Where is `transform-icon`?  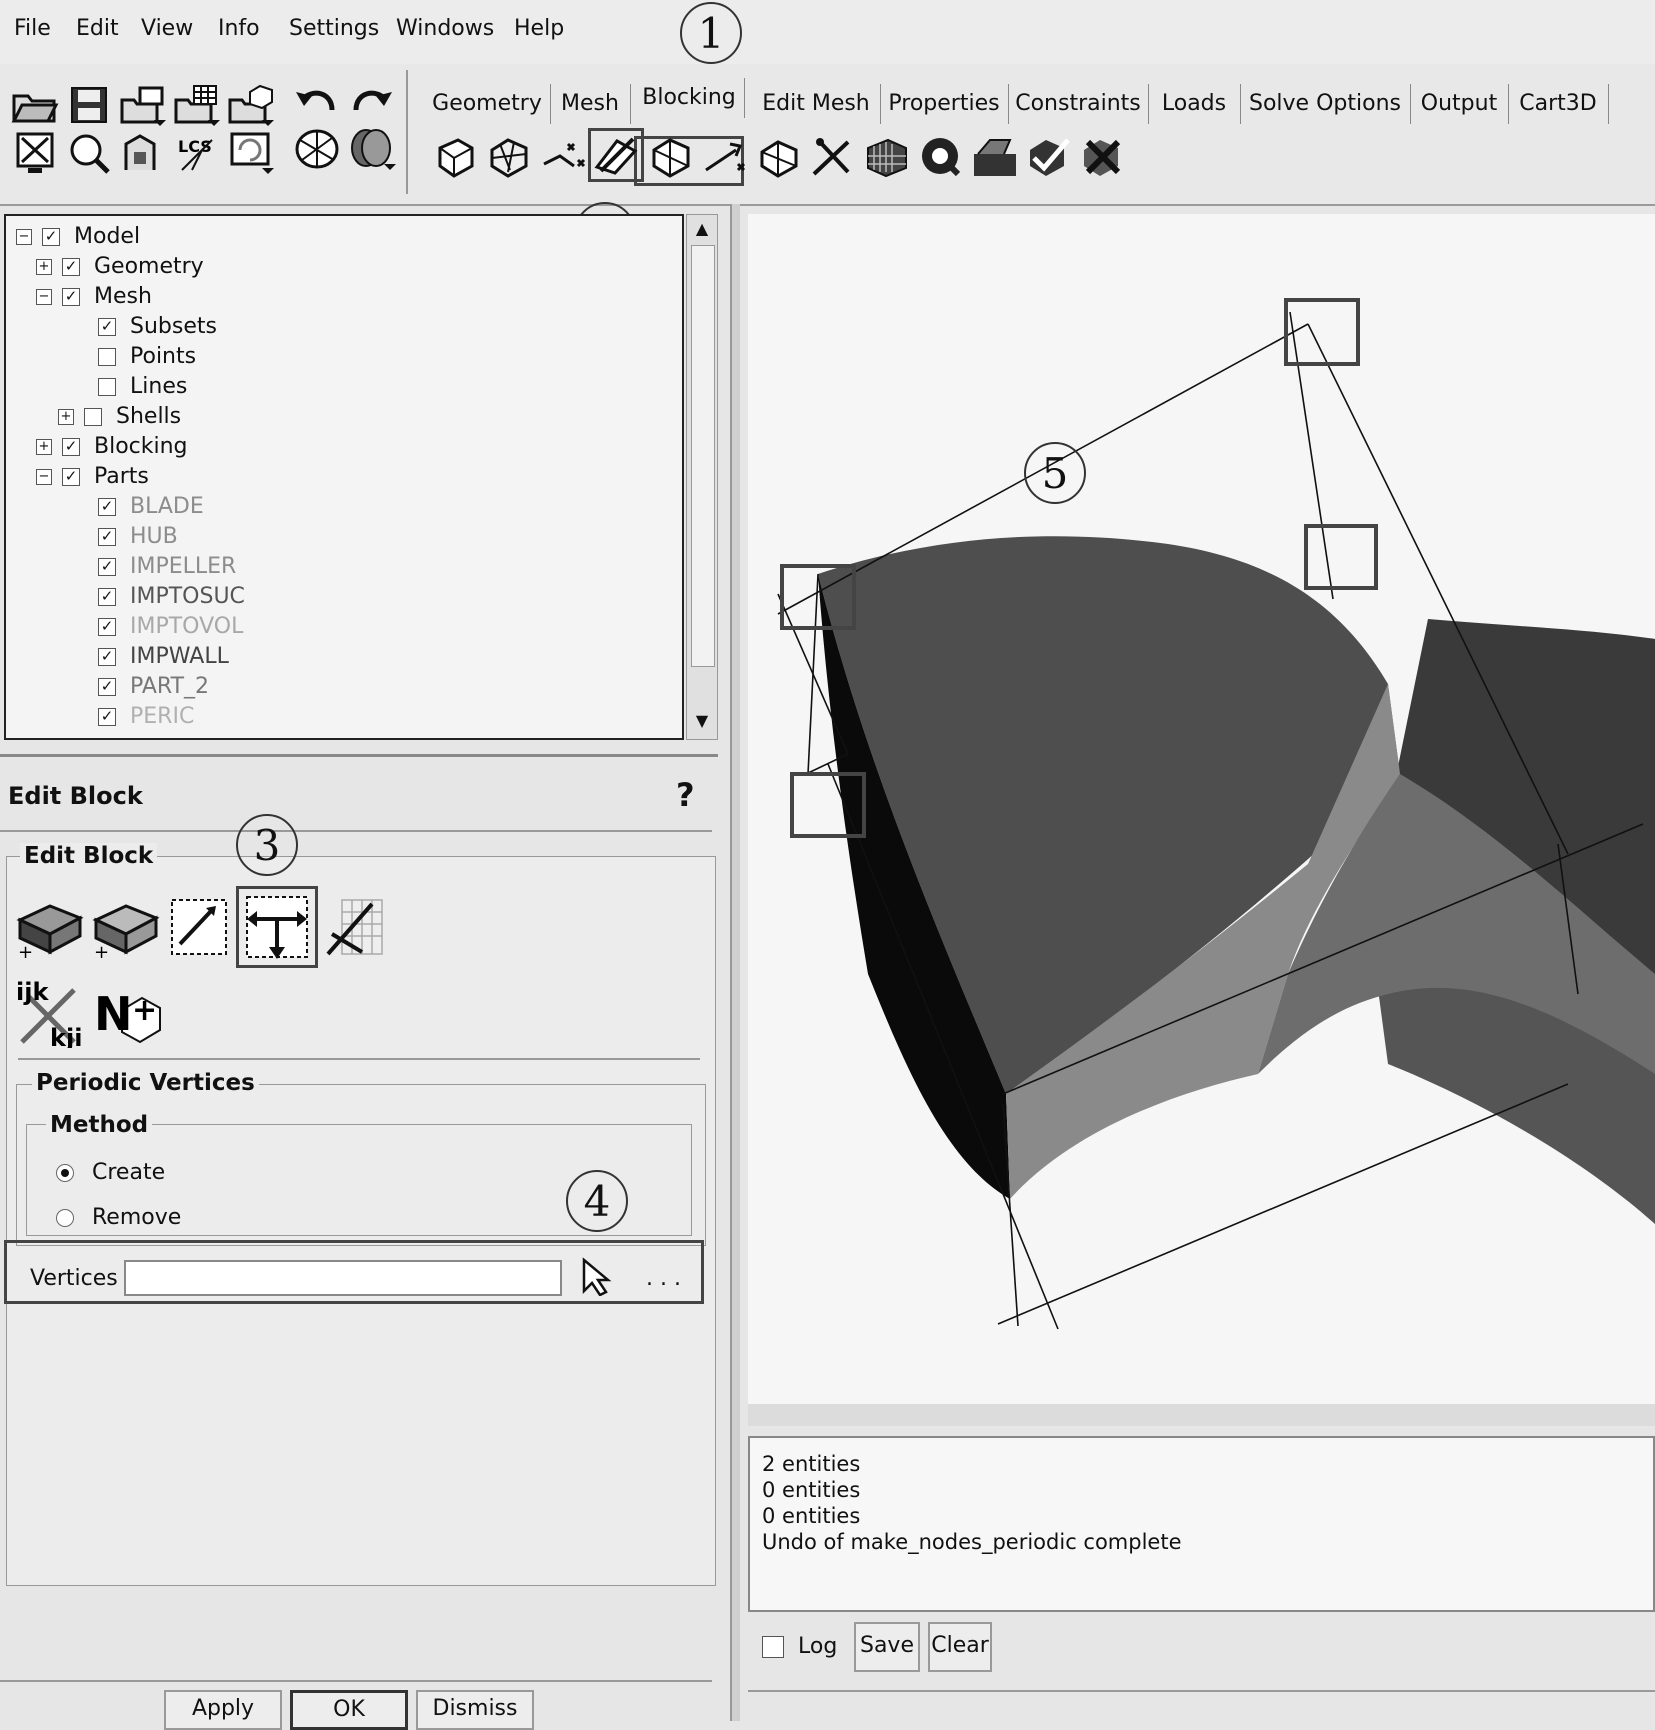
transform-icon is located at coordinates (779, 157).